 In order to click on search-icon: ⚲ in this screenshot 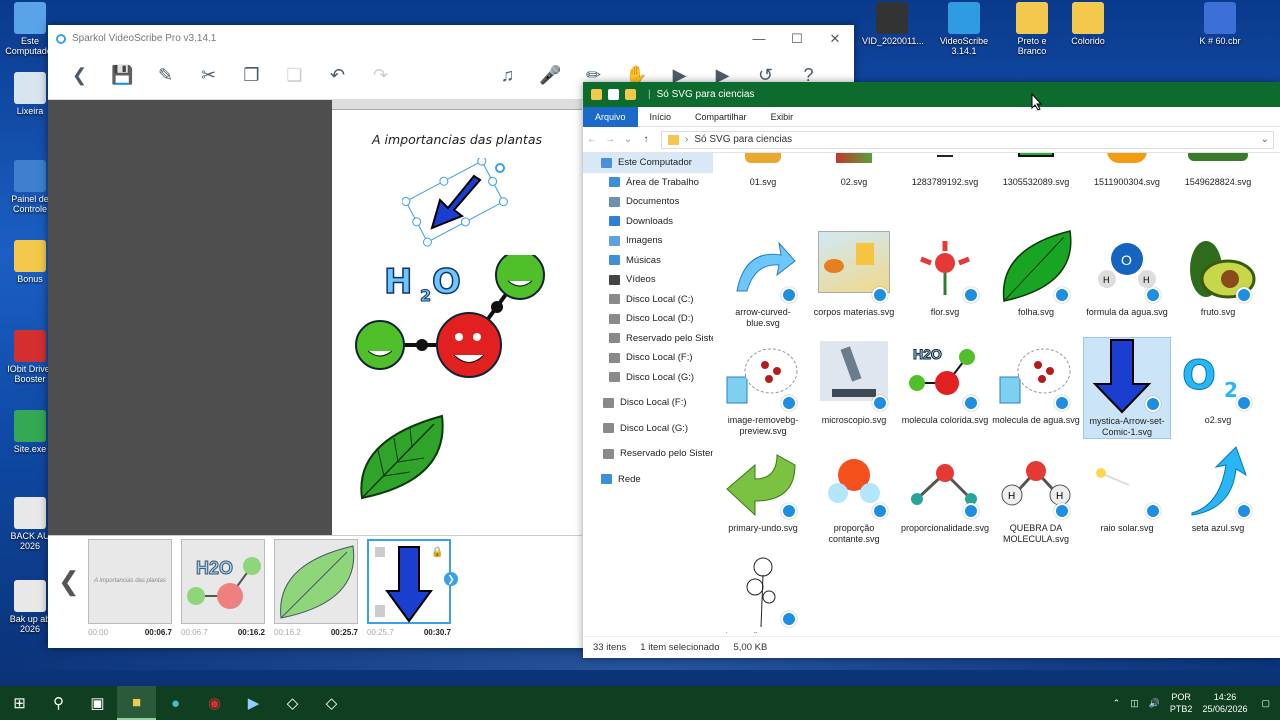, I will do `click(58, 703)`.